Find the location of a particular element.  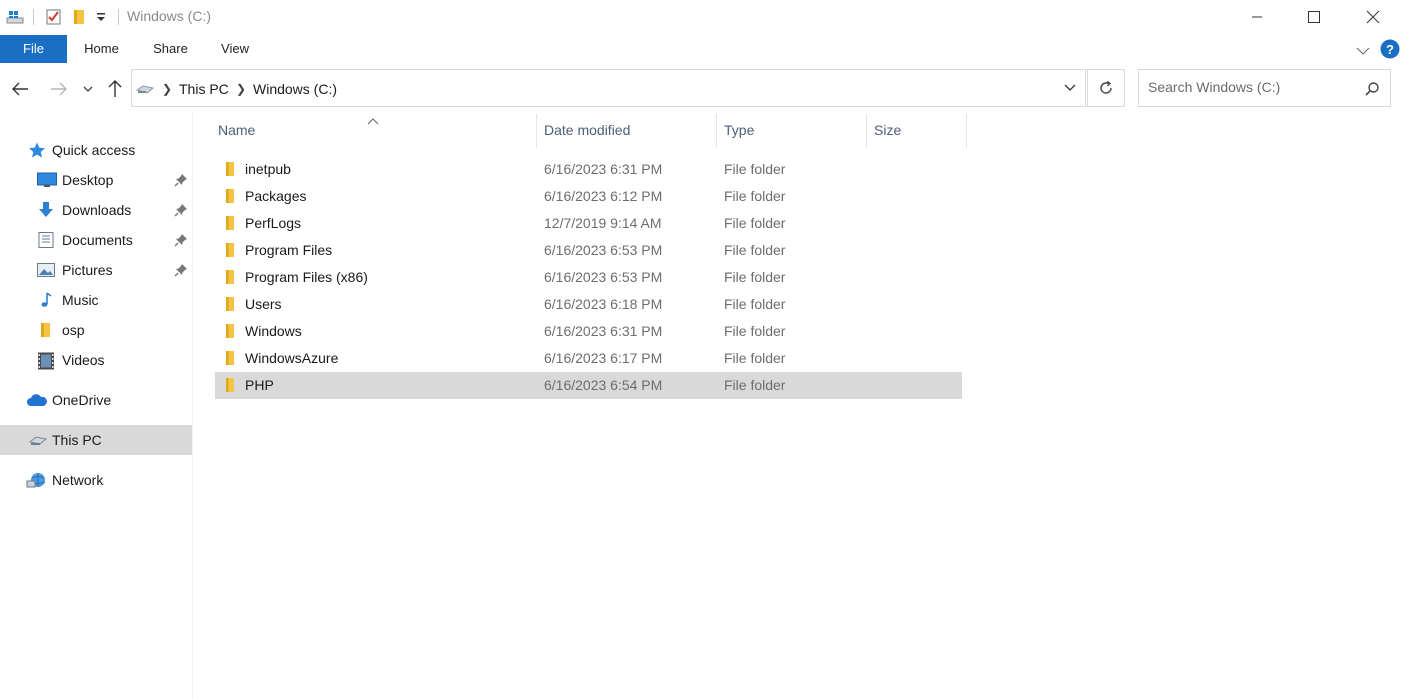

nav-pictures: Pictures is located at coordinates (96, 270).